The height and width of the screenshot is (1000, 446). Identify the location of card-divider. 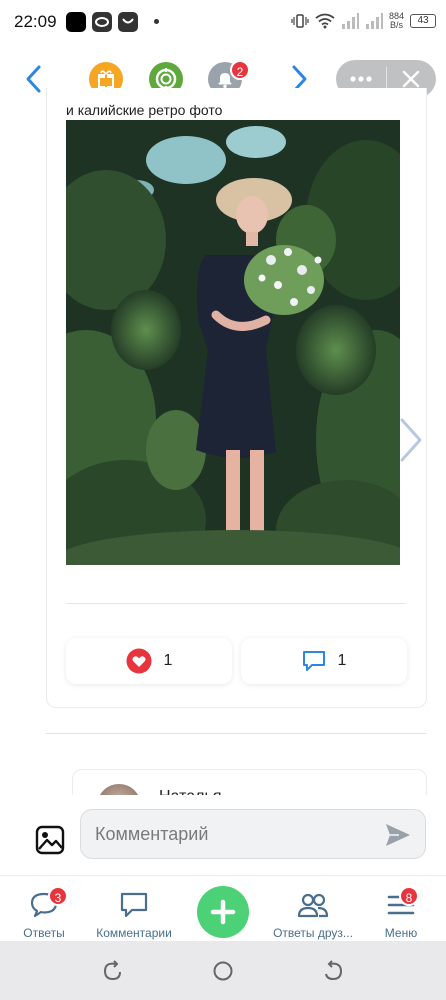
(236, 603).